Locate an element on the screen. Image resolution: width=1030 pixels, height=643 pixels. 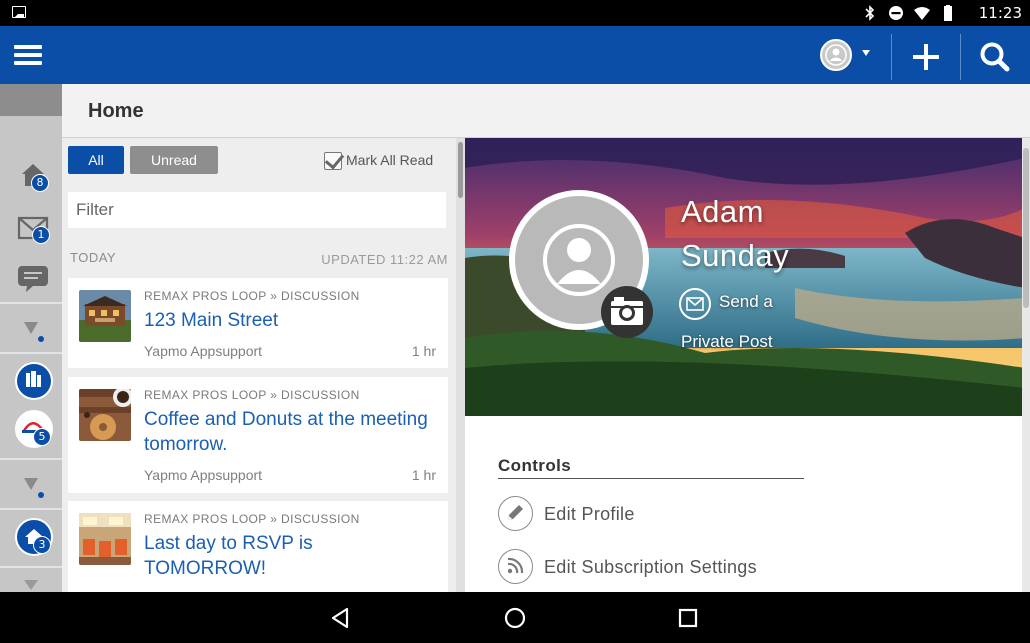
home-circle-icon is located at coordinates (515, 618).